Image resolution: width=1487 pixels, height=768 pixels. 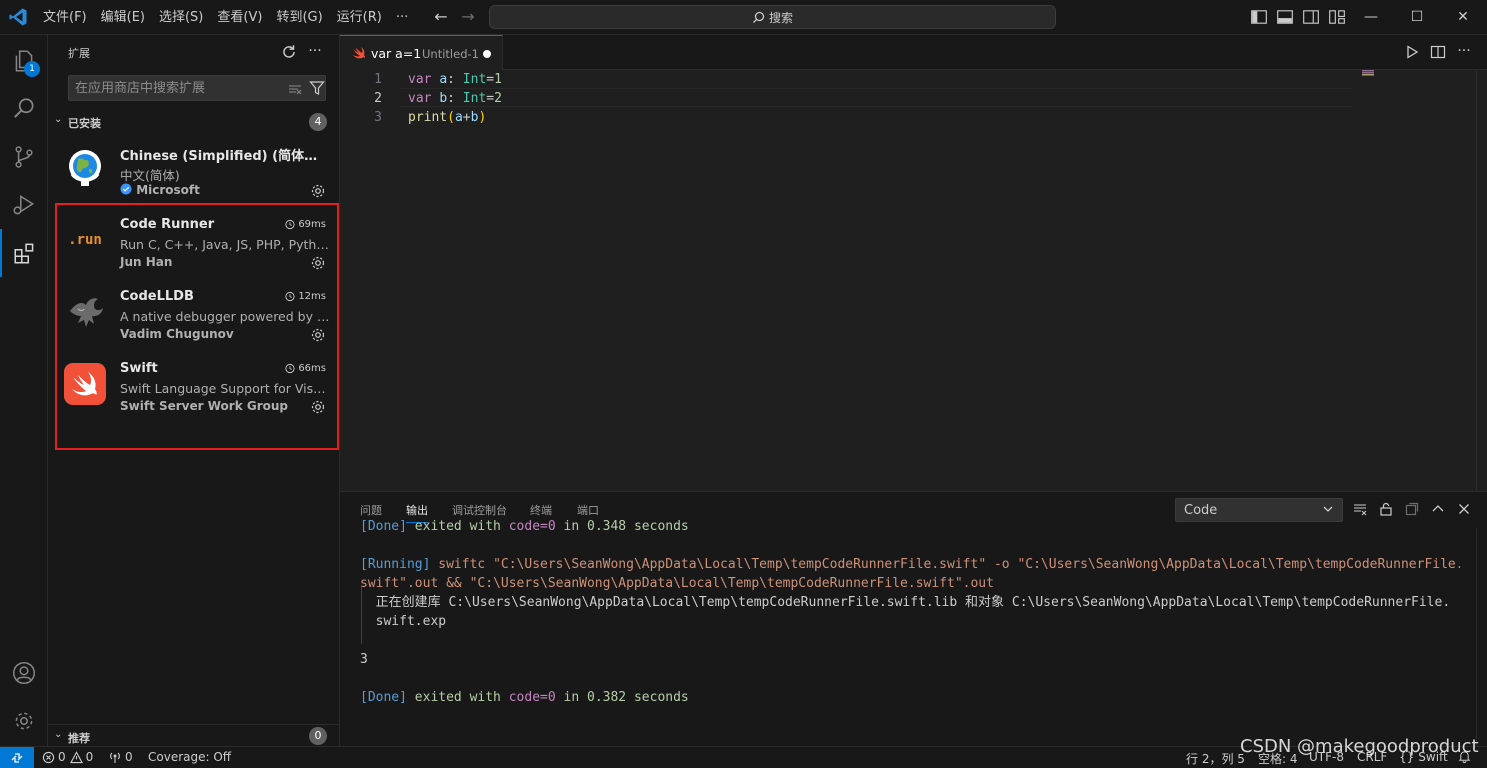 I want to click on ports-count: 0, so click(x=129, y=757).